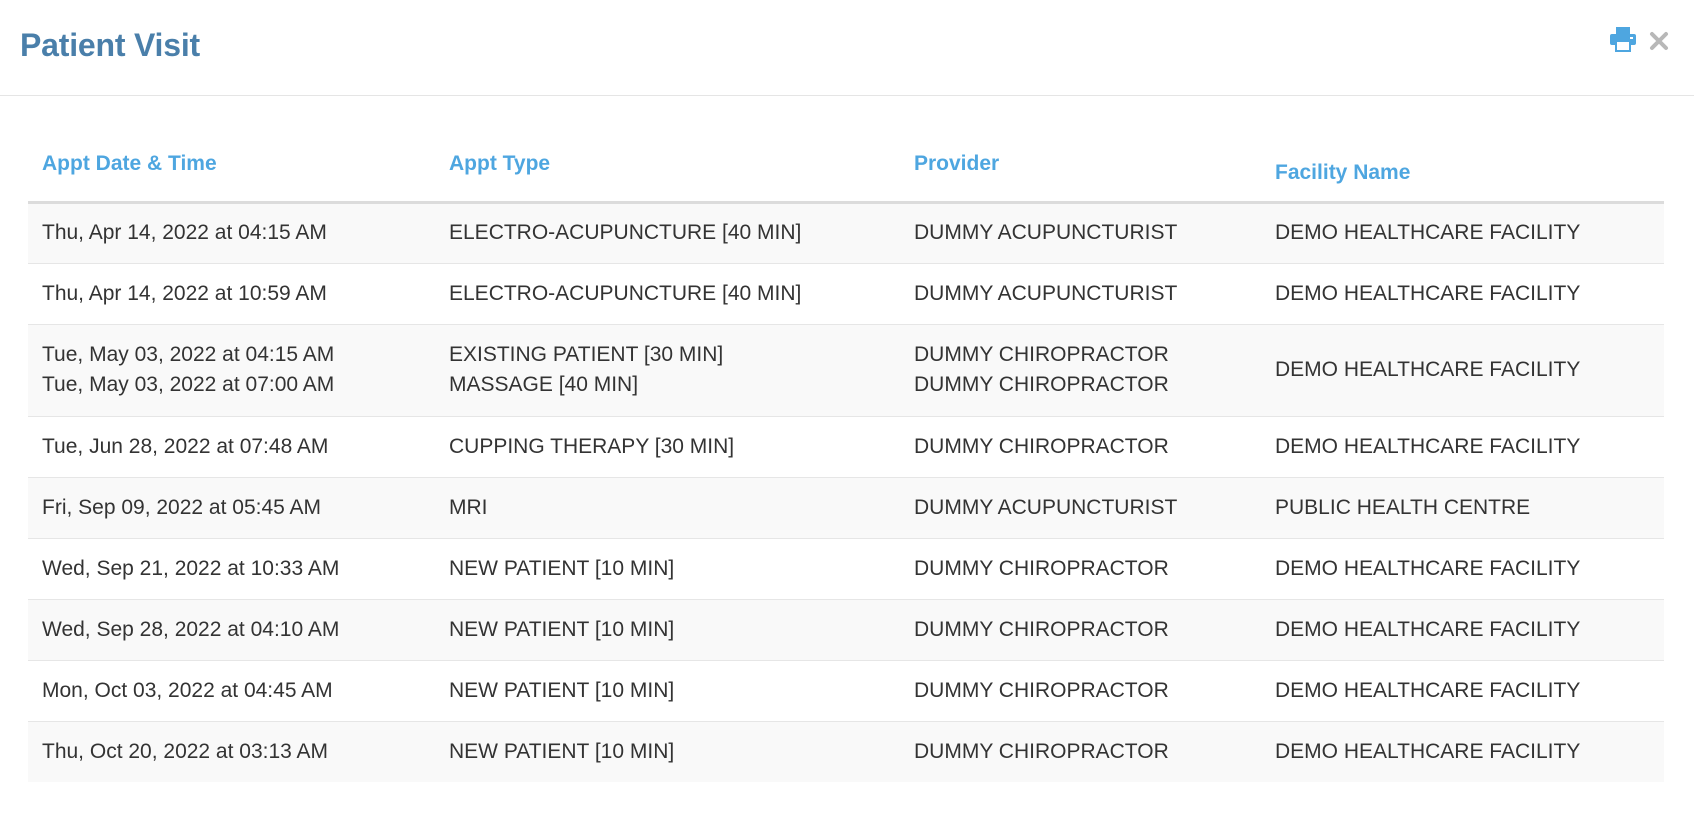 This screenshot has width=1694, height=840. Describe the element at coordinates (1462, 172) in the screenshot. I see `header-facility-name: Facility Name` at that location.